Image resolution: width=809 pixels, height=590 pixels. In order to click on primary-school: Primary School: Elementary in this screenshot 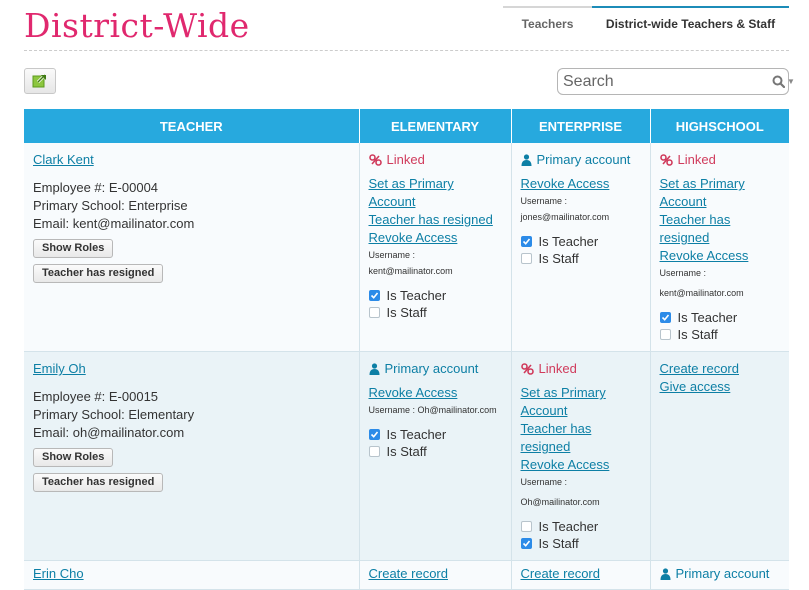, I will do `click(114, 414)`.